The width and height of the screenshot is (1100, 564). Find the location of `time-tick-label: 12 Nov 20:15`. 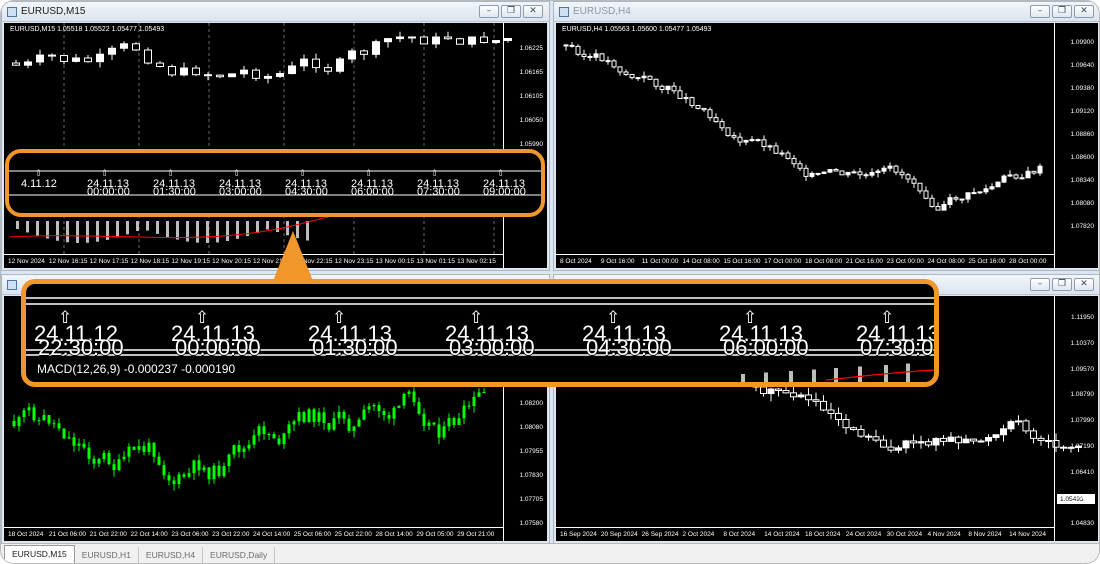

time-tick-label: 12 Nov 20:15 is located at coordinates (231, 261).